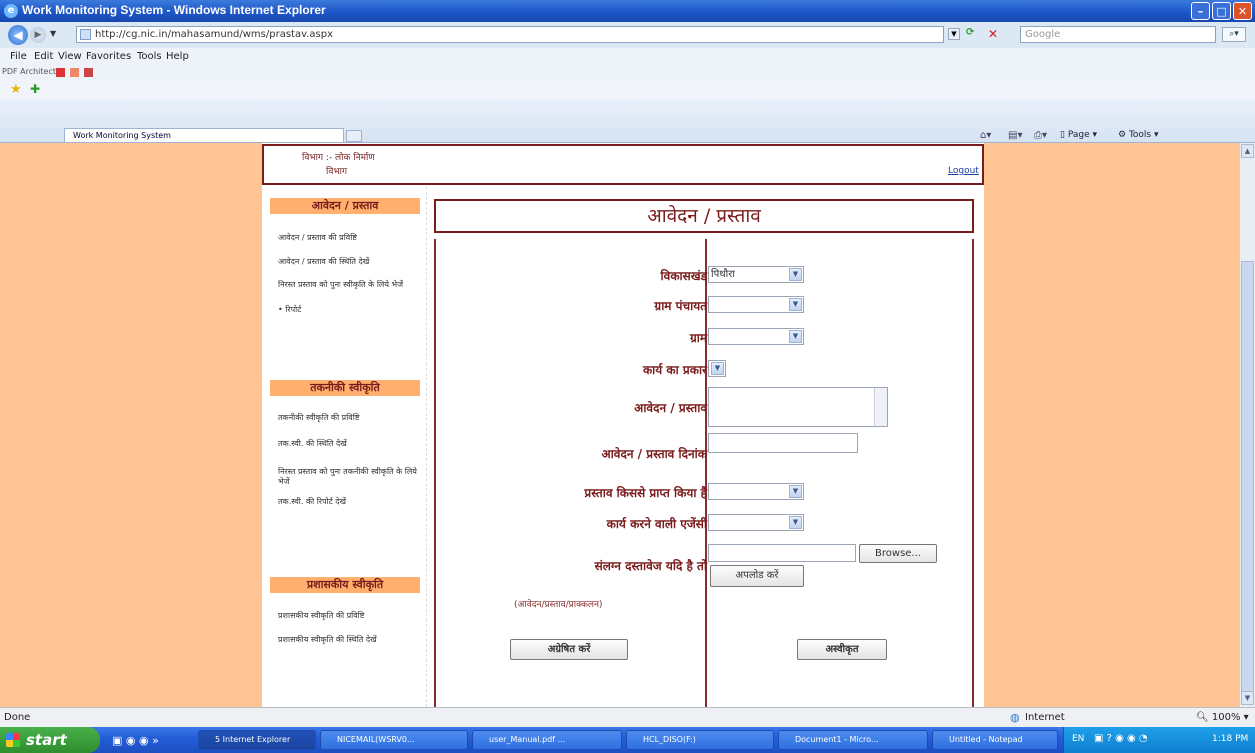 Image resolution: width=1255 pixels, height=753 pixels. I want to click on upload-button: अपलोड करें, so click(757, 576).